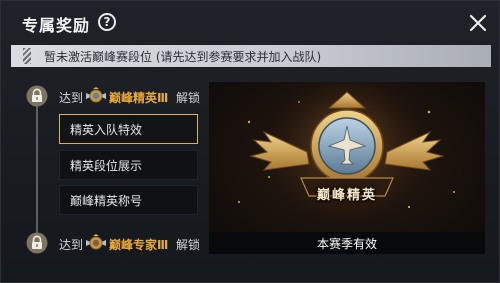  I want to click on reward-elite-rank-display: 精英段位展示, so click(128, 165).